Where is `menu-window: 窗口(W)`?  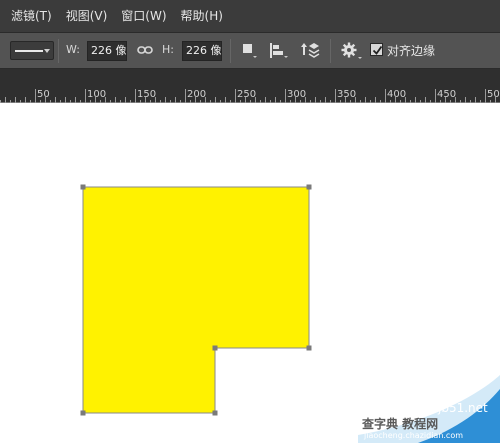
menu-window: 窗口(W) is located at coordinates (143, 16).